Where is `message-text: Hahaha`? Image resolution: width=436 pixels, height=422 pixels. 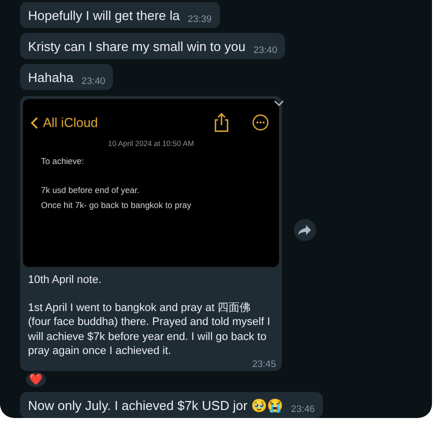 message-text: Hahaha is located at coordinates (51, 77).